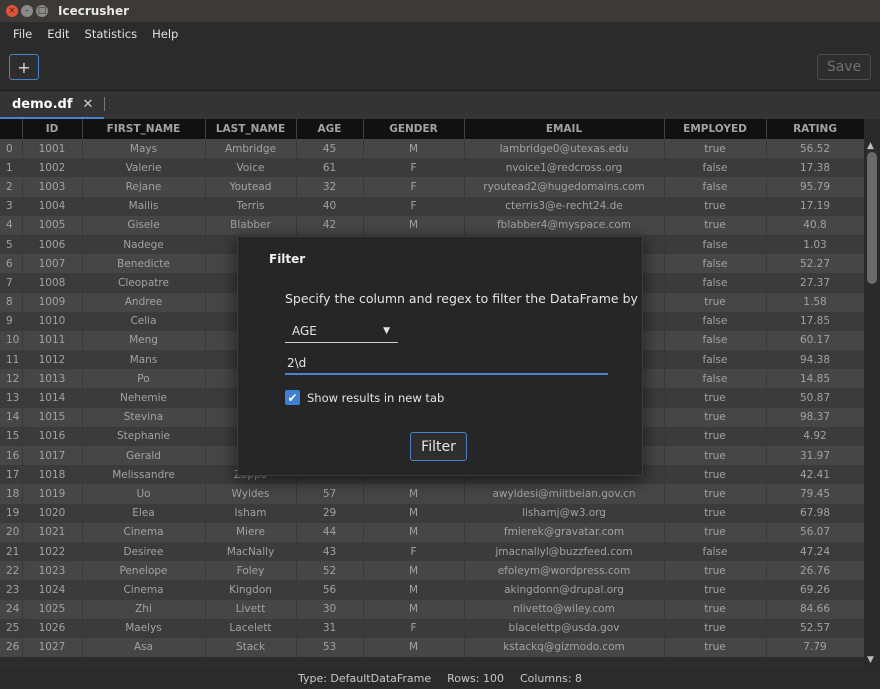  I want to click on tab-label: demo.df, so click(42, 104).